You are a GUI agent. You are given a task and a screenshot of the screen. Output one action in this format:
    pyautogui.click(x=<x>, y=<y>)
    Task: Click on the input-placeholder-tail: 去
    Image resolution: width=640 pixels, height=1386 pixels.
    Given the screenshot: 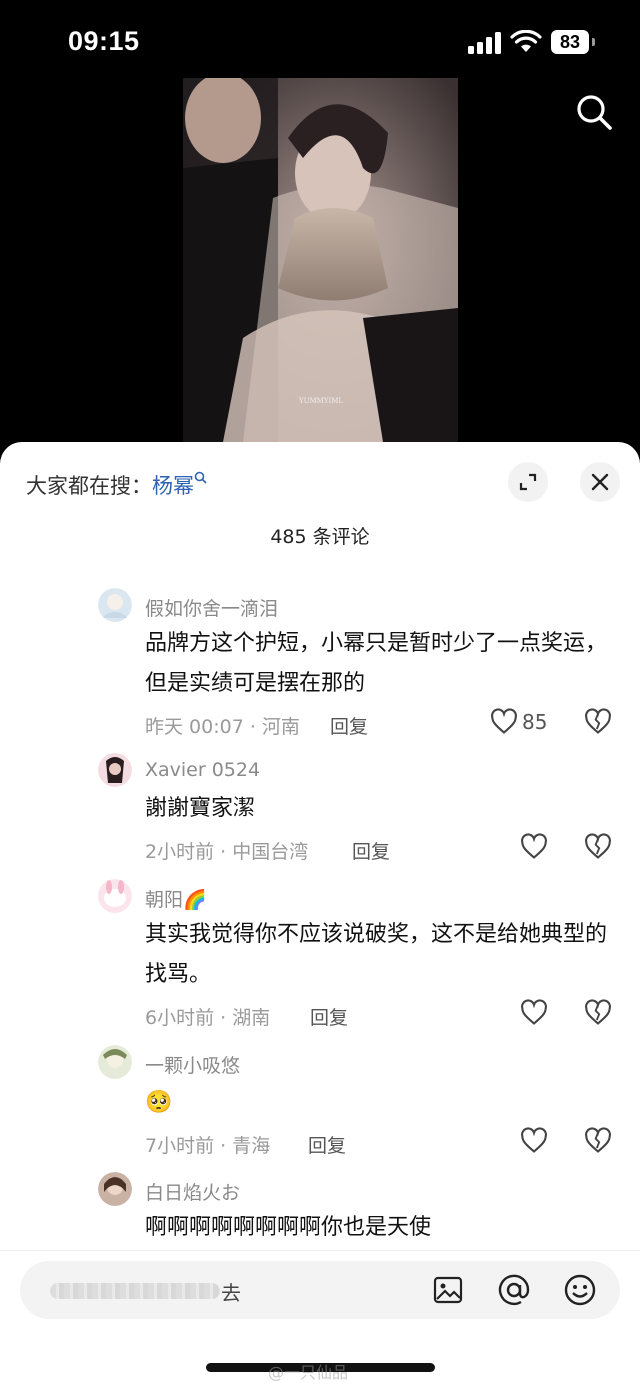 What is the action you would take?
    pyautogui.click(x=231, y=1293)
    